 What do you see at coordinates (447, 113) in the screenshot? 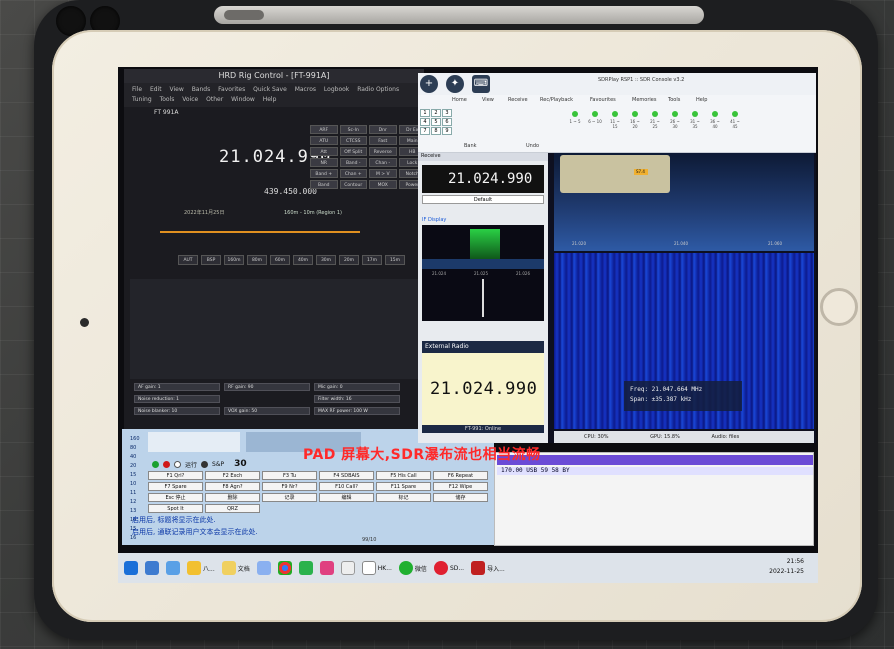
I see `bank-button: 3` at bounding box center [447, 113].